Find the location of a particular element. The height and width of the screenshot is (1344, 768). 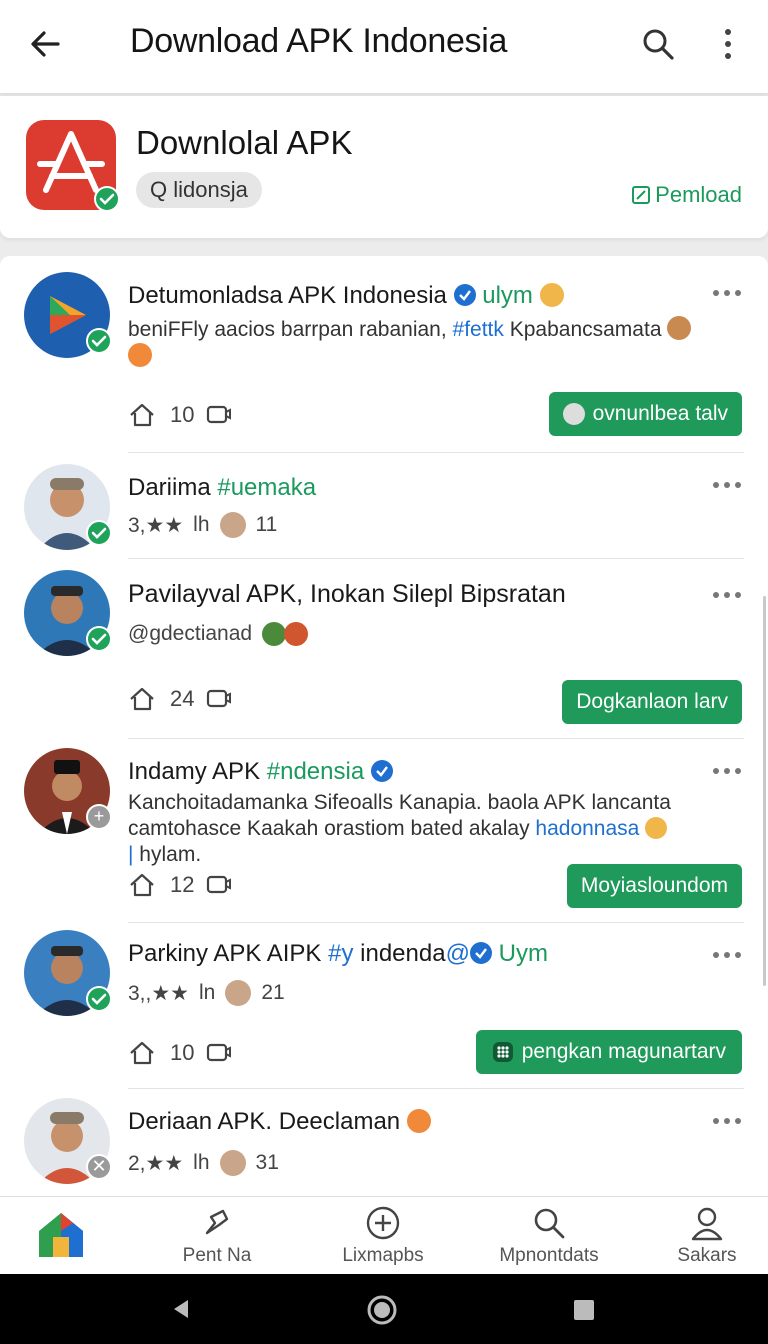

nav-lixmapbs: Lixmapbs is located at coordinates (383, 1236).